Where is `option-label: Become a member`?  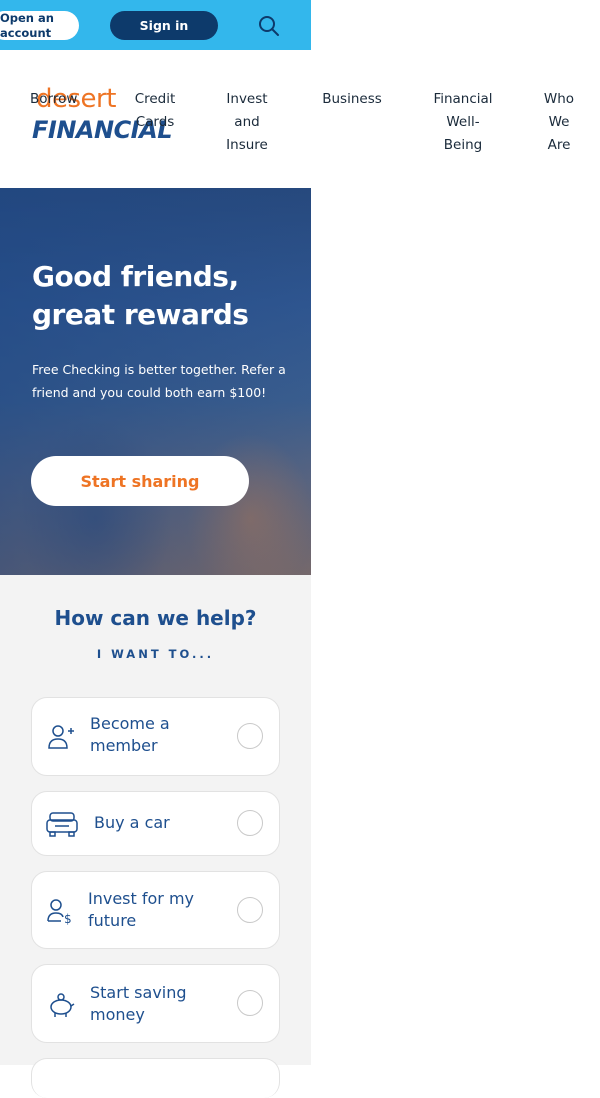
option-label: Become a member is located at coordinates (130, 734).